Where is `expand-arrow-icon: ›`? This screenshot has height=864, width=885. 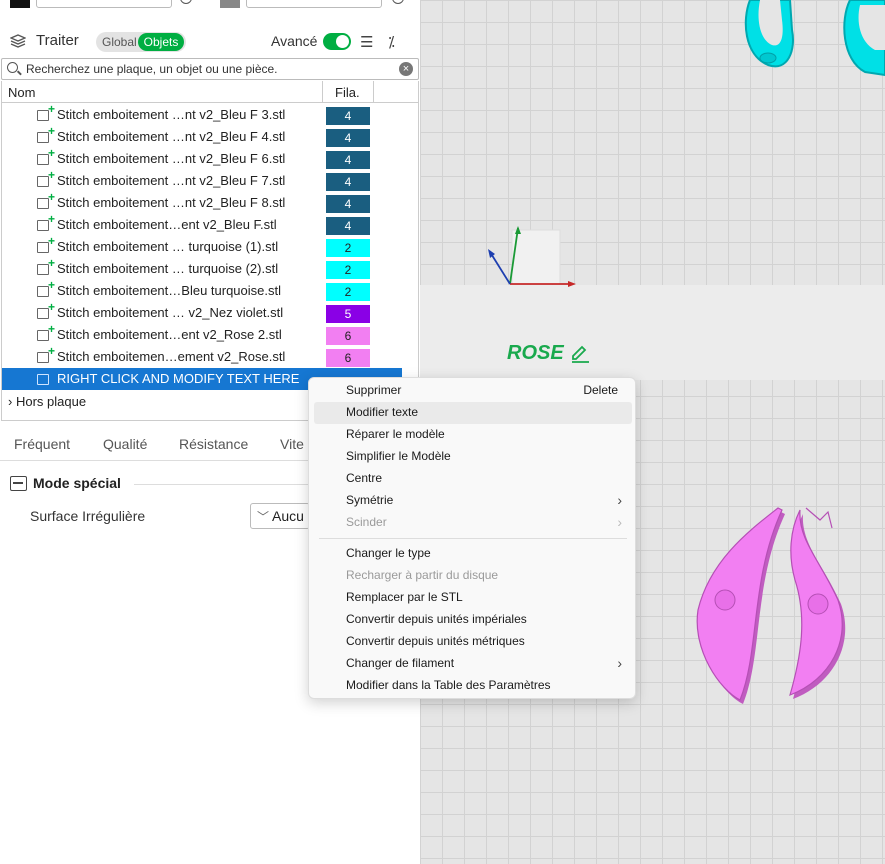 expand-arrow-icon: › is located at coordinates (10, 401).